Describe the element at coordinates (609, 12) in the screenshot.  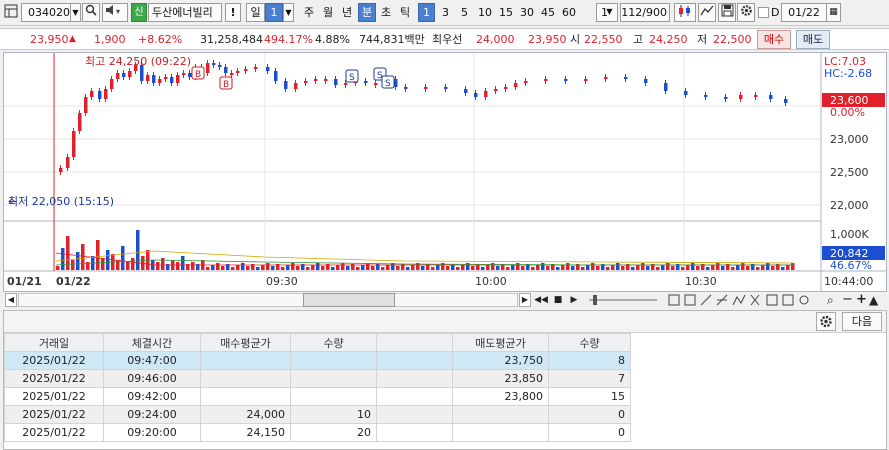
I see `interval-dropdown-icon: ▼` at that location.